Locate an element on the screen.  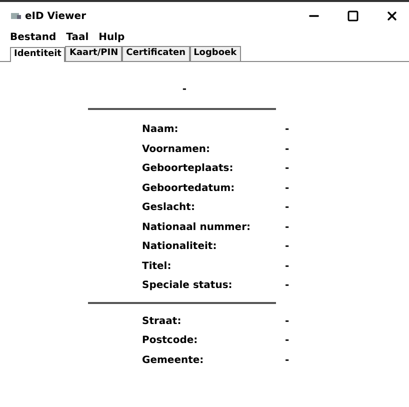
tab: Logboek is located at coordinates (215, 53).